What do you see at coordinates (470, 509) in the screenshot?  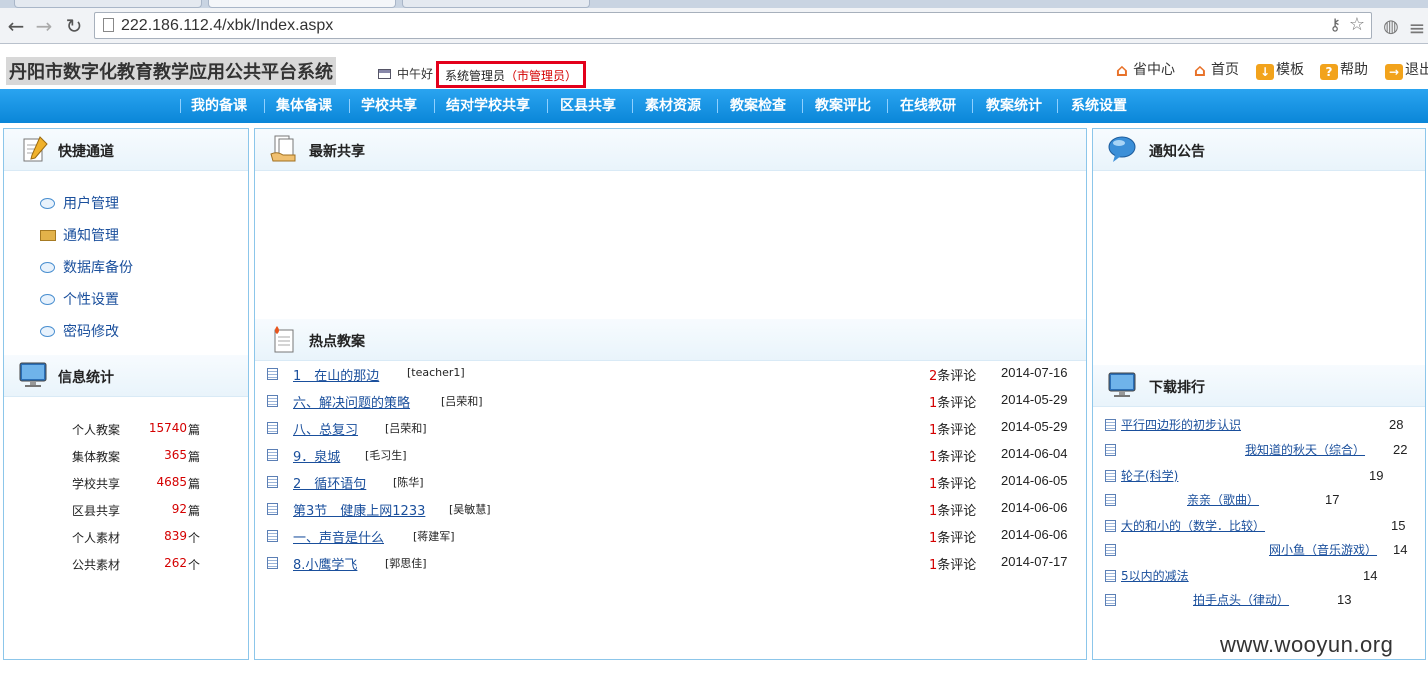 I see `hot-lesson-author: [吴敏慧]` at bounding box center [470, 509].